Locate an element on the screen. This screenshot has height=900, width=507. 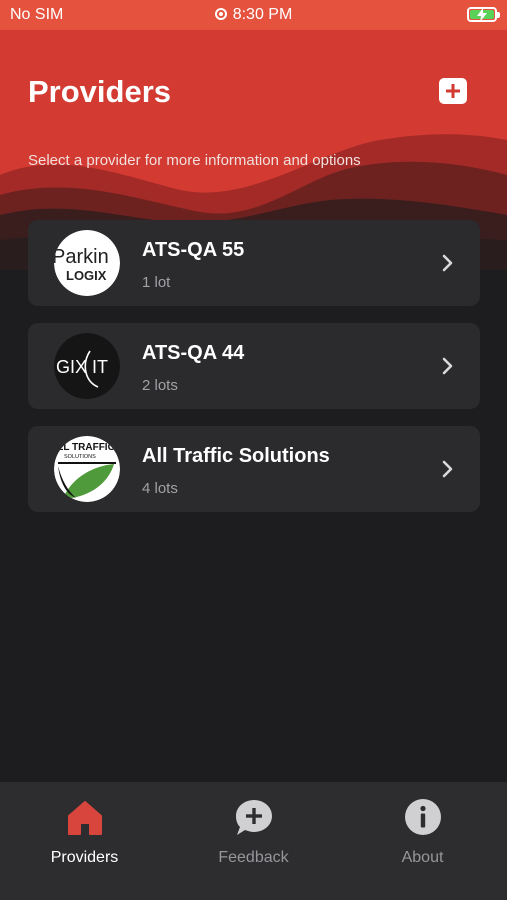
svg-text: GIX IT is located at coordinates (82, 367).